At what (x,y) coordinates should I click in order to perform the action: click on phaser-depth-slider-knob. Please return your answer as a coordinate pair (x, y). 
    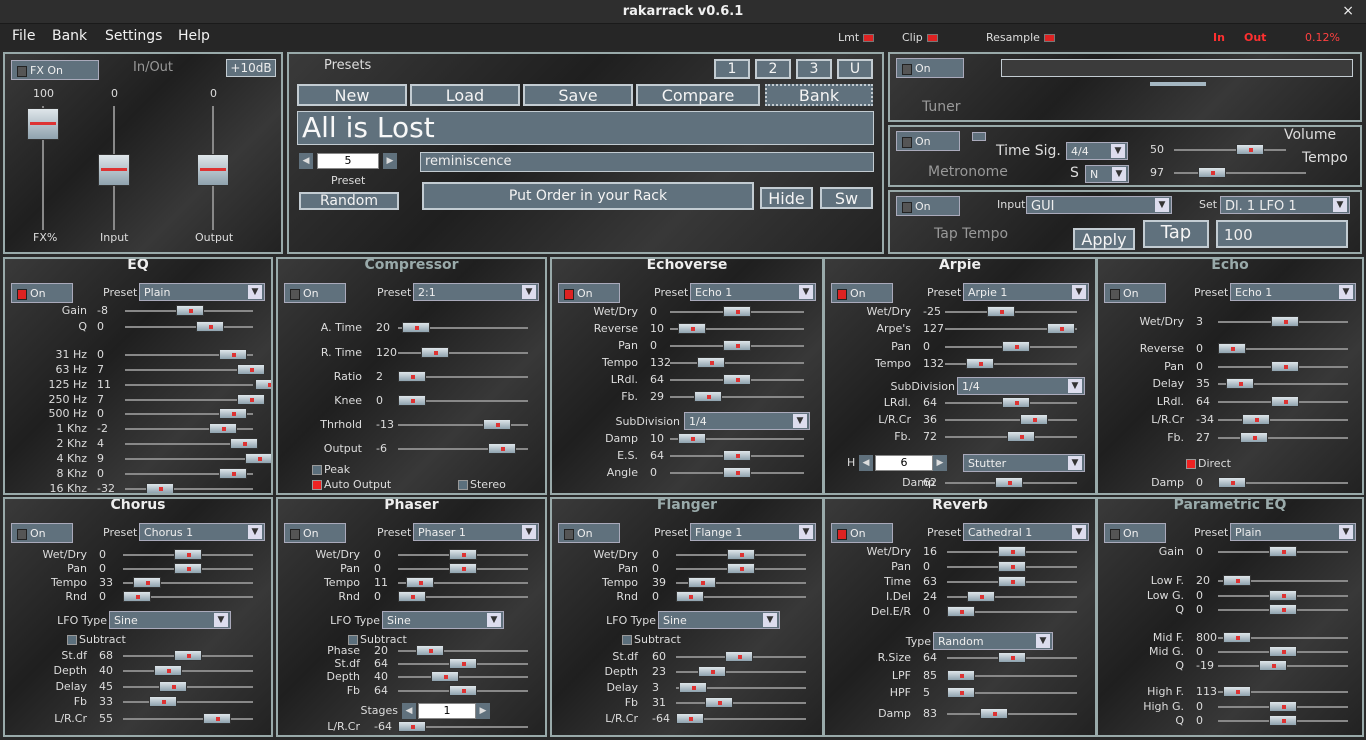
    Looking at the image, I should click on (445, 676).